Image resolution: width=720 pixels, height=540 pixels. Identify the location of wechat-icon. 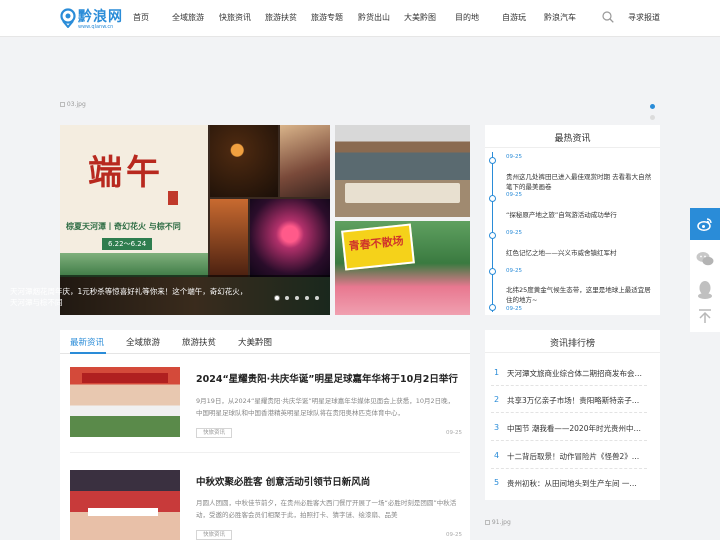
(705, 259).